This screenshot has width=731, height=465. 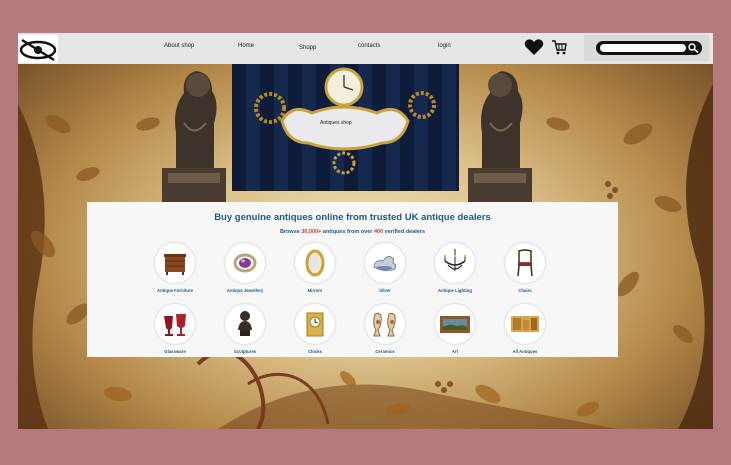 What do you see at coordinates (336, 123) in the screenshot?
I see `hero-label: Antiques shop` at bounding box center [336, 123].